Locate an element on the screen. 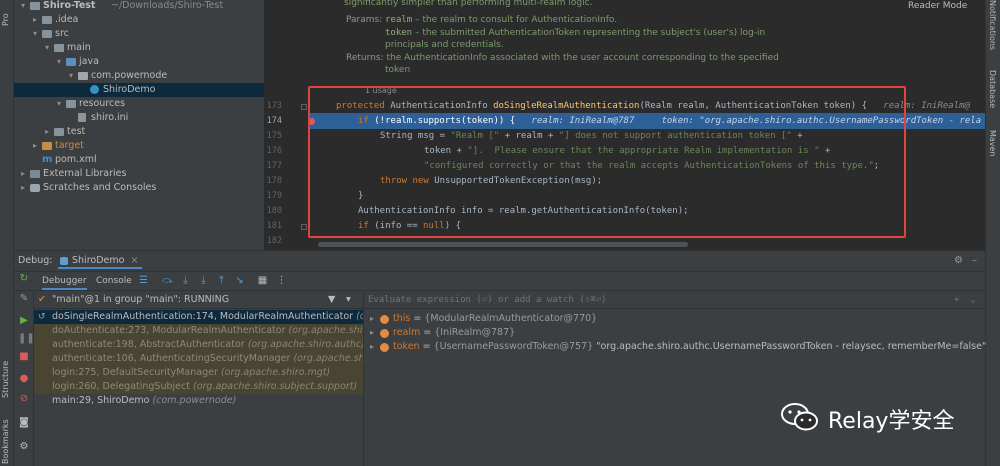 The width and height of the screenshot is (1000, 466). project-tool-tab: Pro is located at coordinates (5, 14).